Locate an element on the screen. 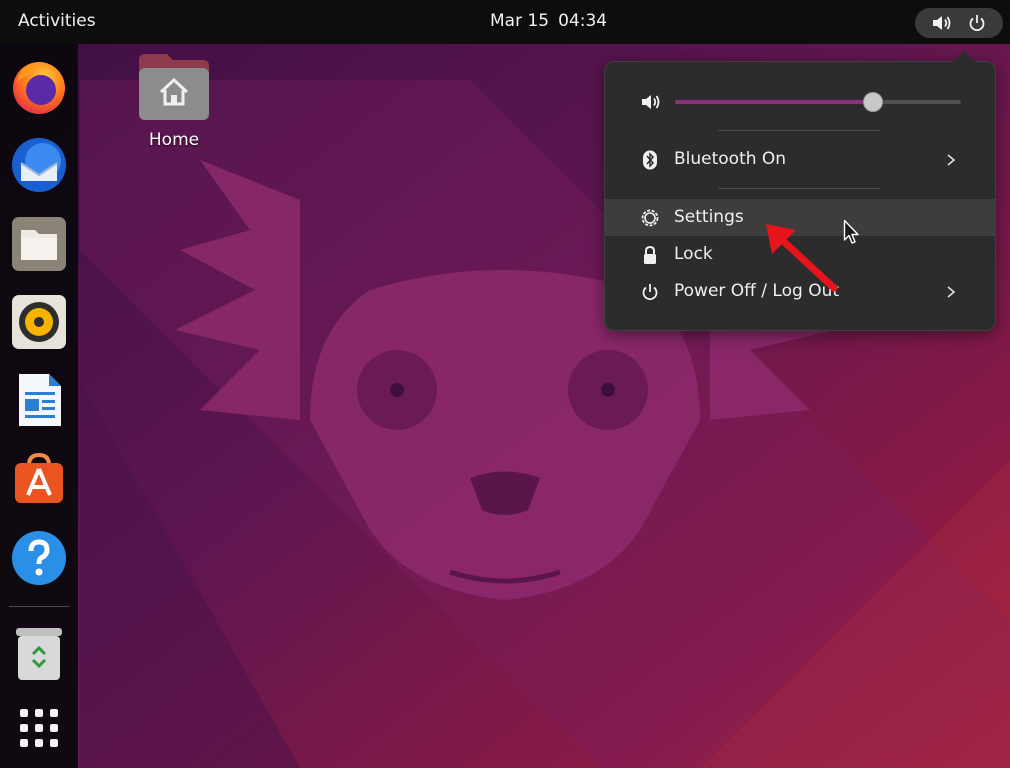 Image resolution: width=1010 pixels, height=768 pixels. volume-row is located at coordinates (800, 102).